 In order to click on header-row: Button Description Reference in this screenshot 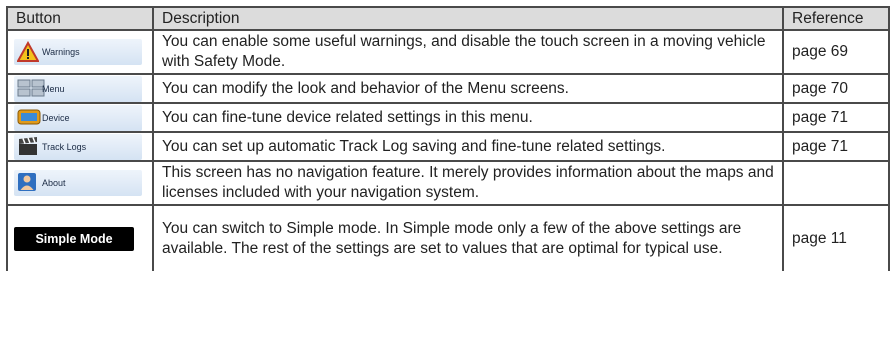, I will do `click(448, 18)`.